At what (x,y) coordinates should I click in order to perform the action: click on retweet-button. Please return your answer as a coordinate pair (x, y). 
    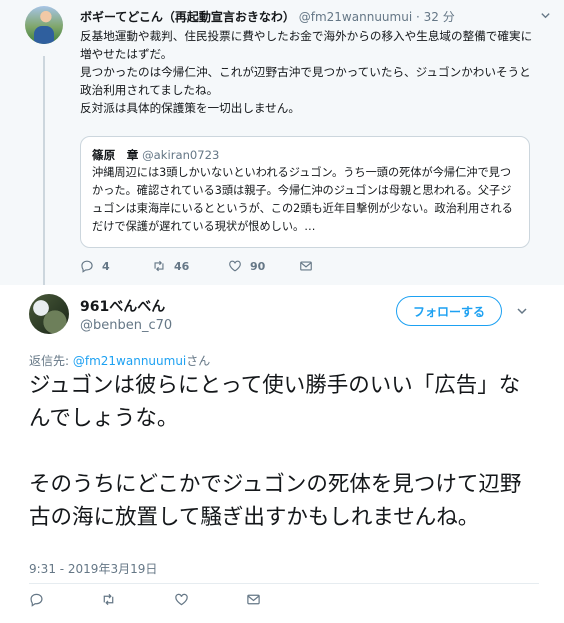
    Looking at the image, I should click on (108, 599).